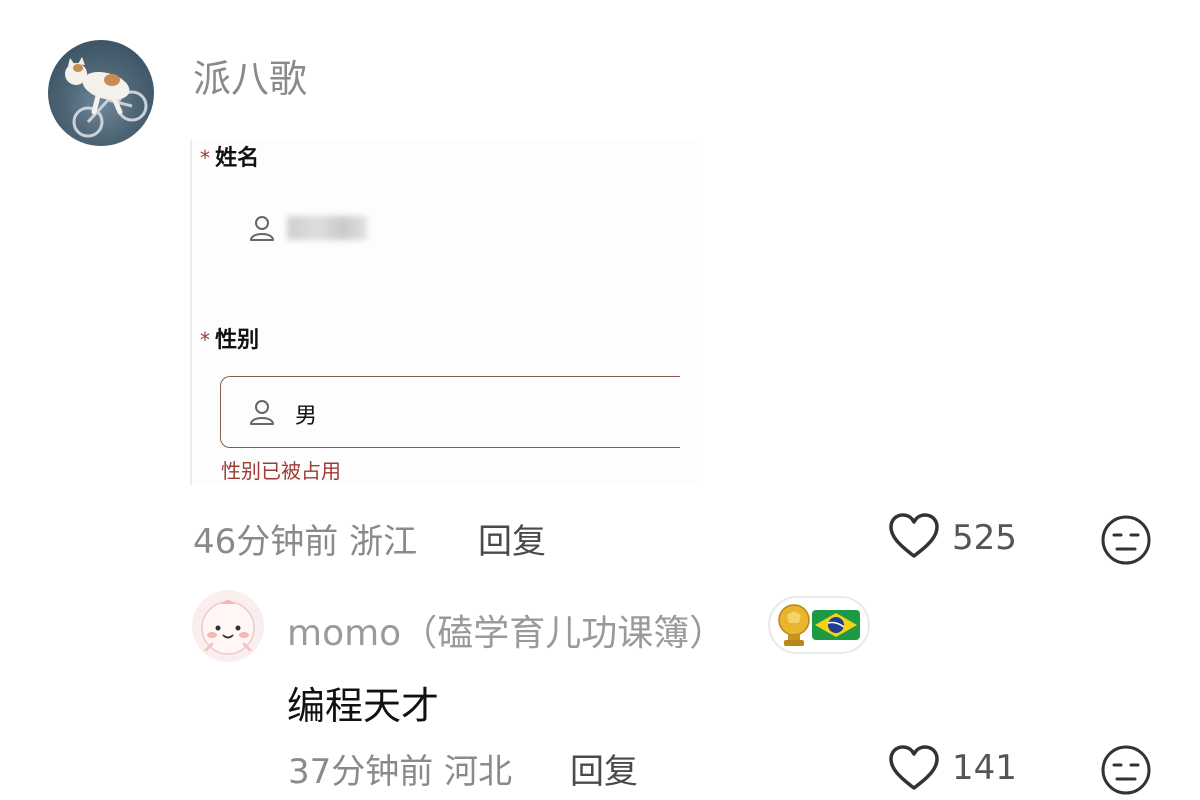 This screenshot has width=1200, height=800. Describe the element at coordinates (478, 772) in the screenshot. I see `location: 河北` at that location.